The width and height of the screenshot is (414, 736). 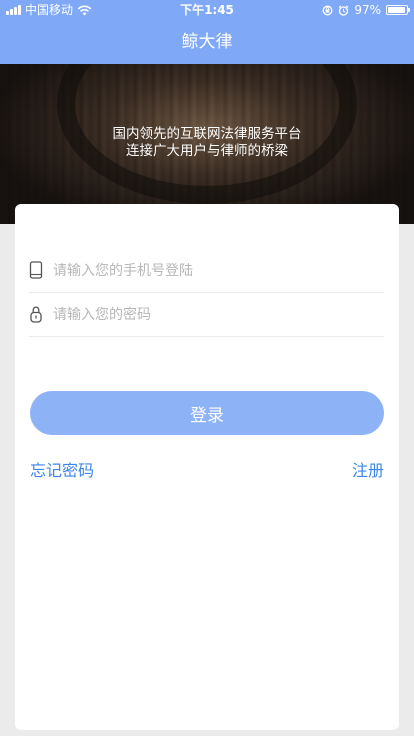 I want to click on phone-field, so click(x=206, y=271).